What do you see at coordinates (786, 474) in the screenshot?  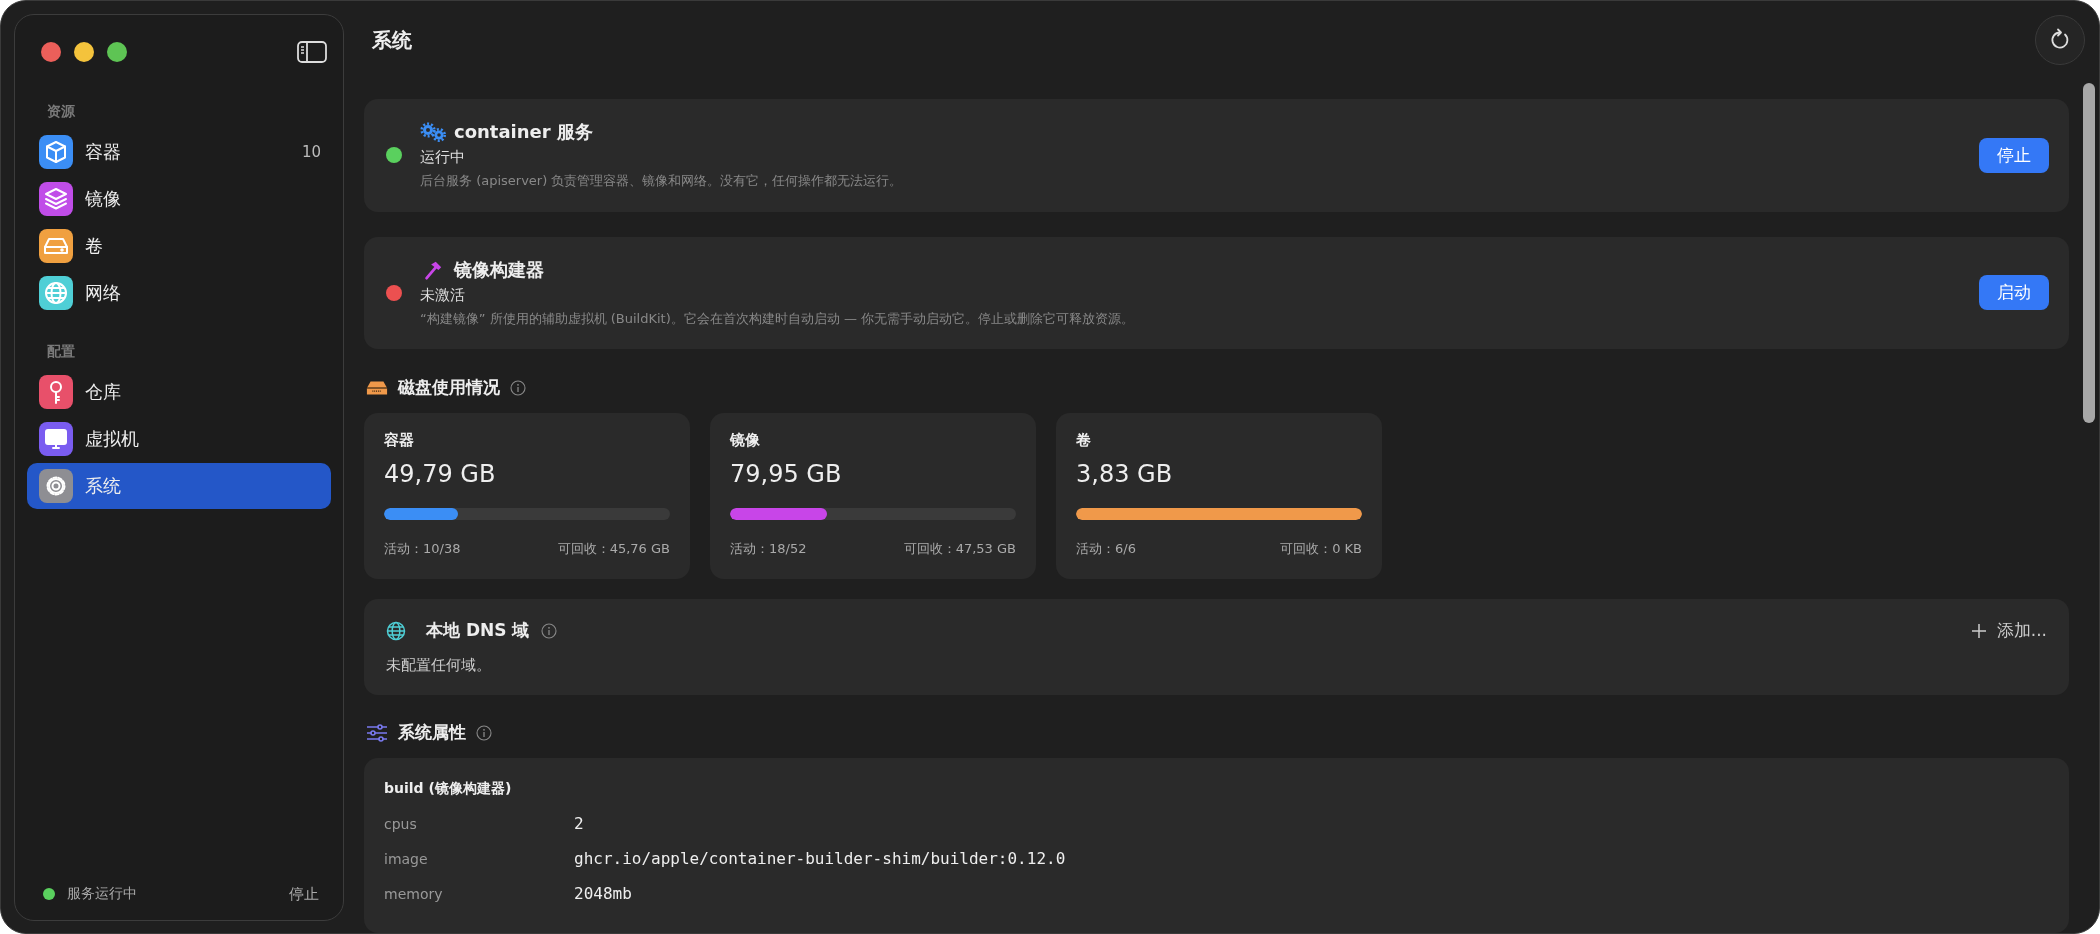 I see `disk-size: 79,95 GB` at bounding box center [786, 474].